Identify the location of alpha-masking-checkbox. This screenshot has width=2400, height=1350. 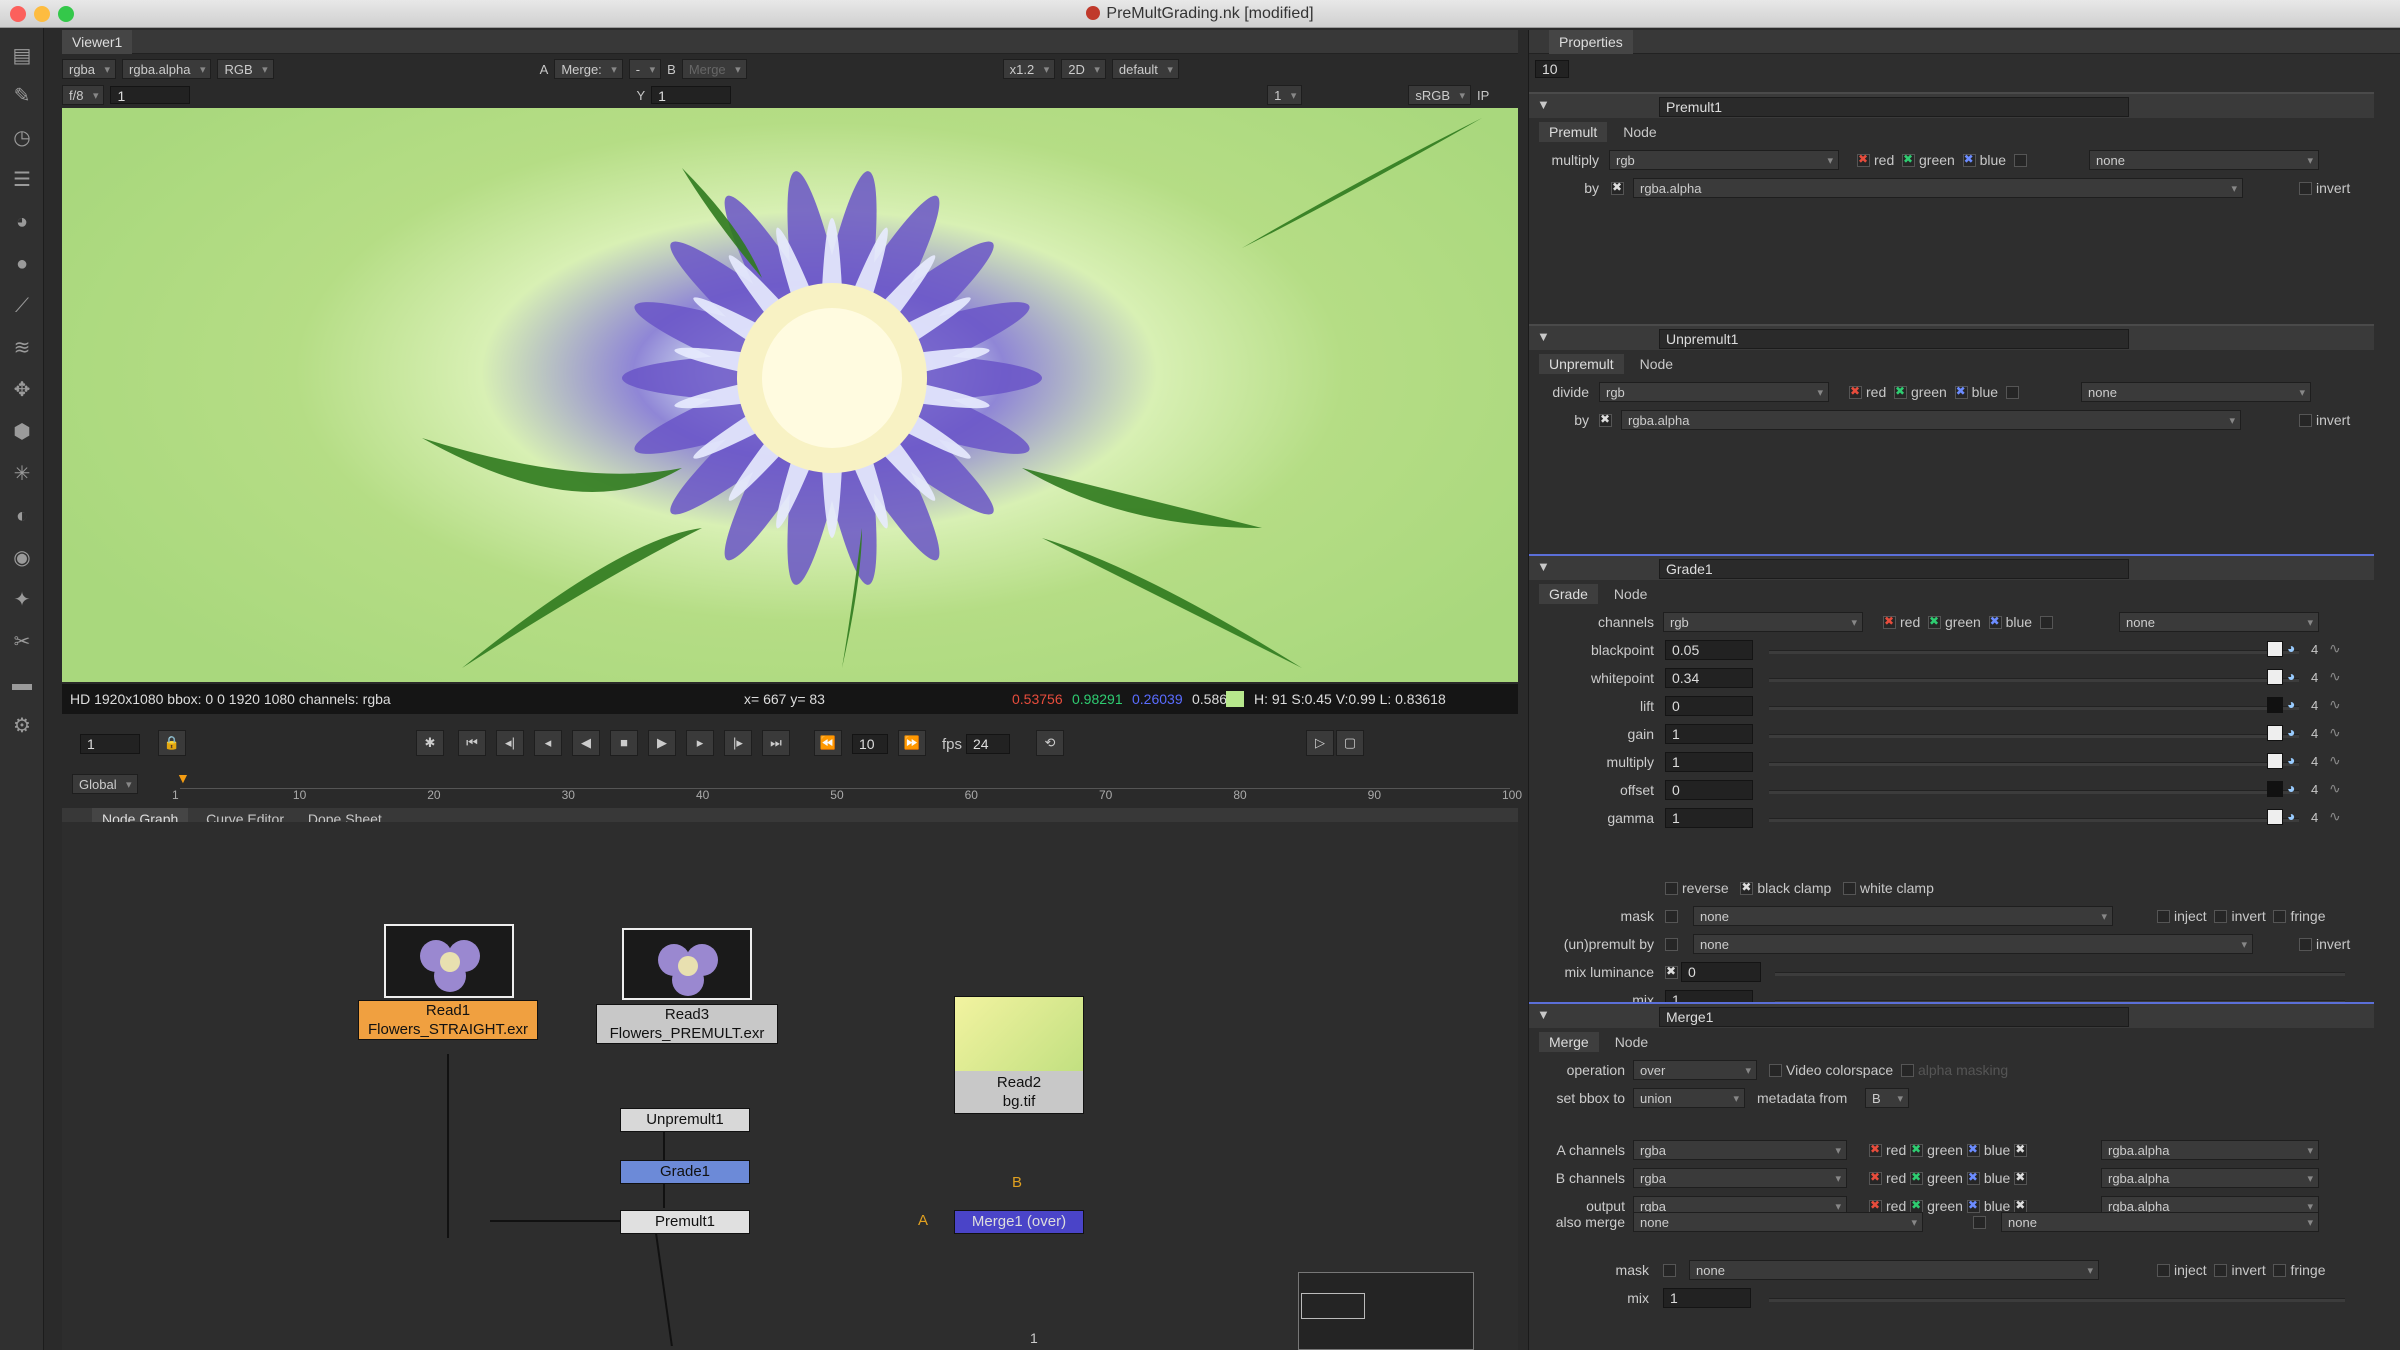
(1907, 1070).